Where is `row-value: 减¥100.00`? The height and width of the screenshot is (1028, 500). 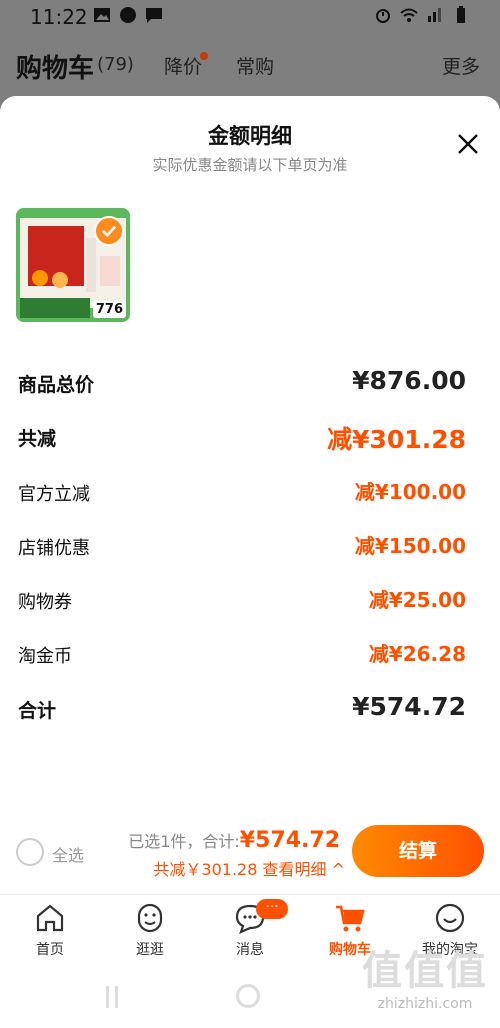
row-value: 减¥100.00 is located at coordinates (410, 492).